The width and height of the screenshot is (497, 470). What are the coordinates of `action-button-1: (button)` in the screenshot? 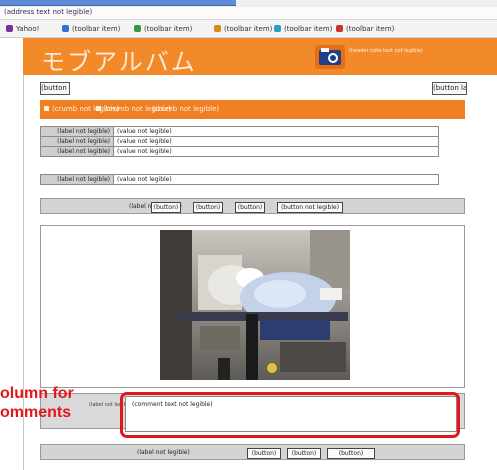 It's located at (166, 207).